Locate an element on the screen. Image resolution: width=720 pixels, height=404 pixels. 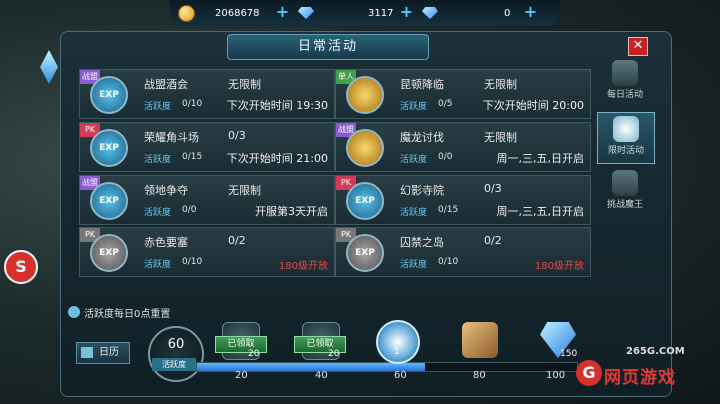
tab-daily: 每日活动 is located at coordinates (625, 82).